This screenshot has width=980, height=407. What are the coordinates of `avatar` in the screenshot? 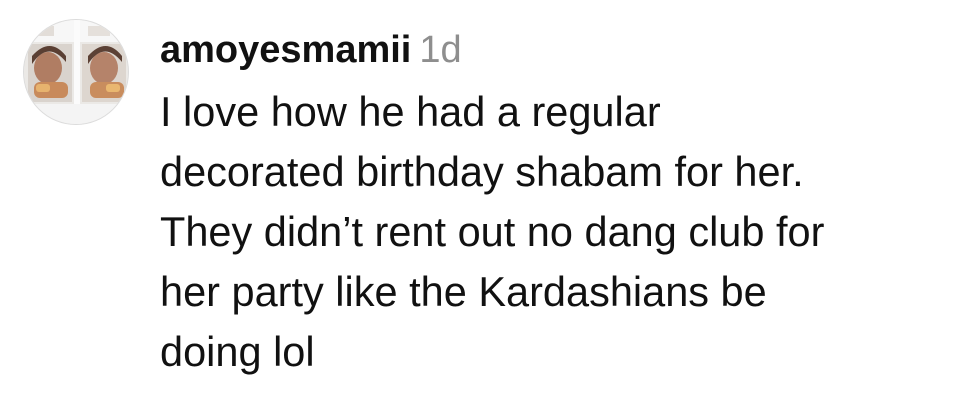 It's located at (76, 72).